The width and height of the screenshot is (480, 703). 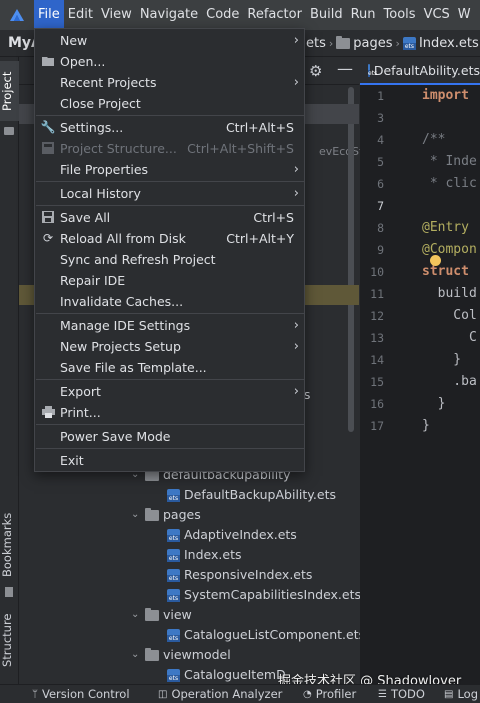 I want to click on code-line: C, so click(x=449, y=337).